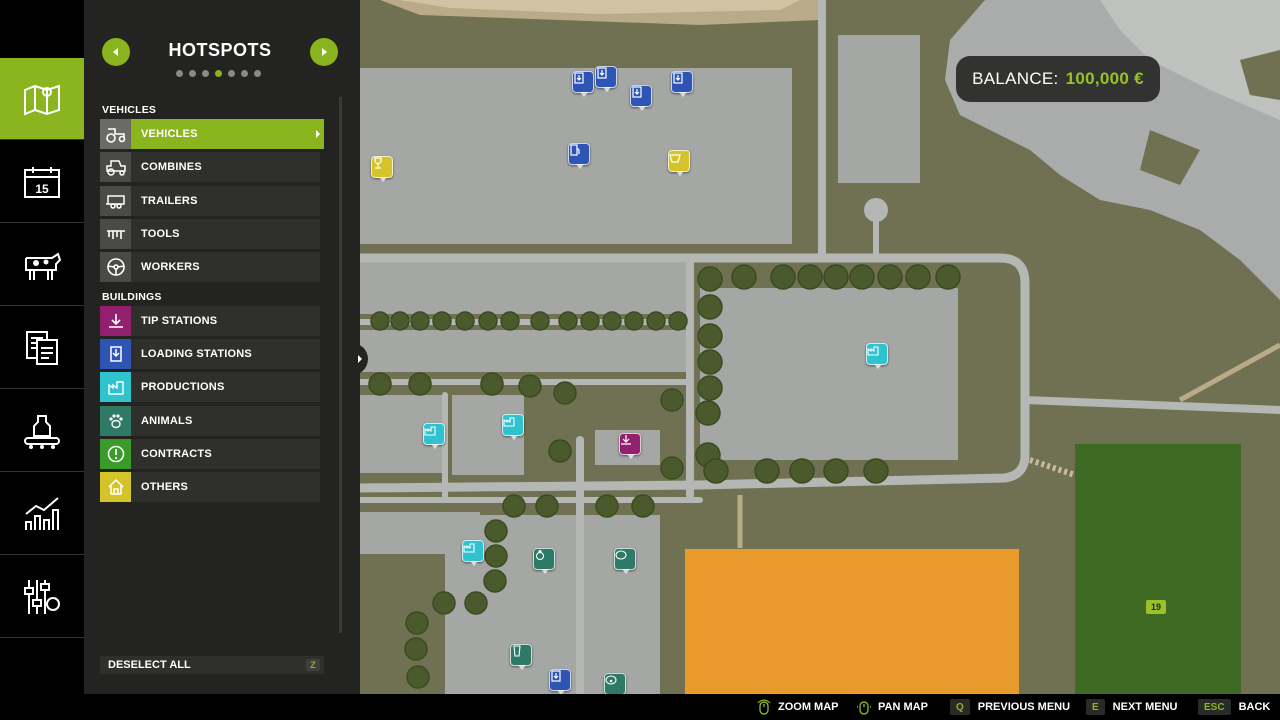 Image resolution: width=1280 pixels, height=720 pixels. What do you see at coordinates (1104, 78) in the screenshot?
I see `balance-value: 100,000 €` at bounding box center [1104, 78].